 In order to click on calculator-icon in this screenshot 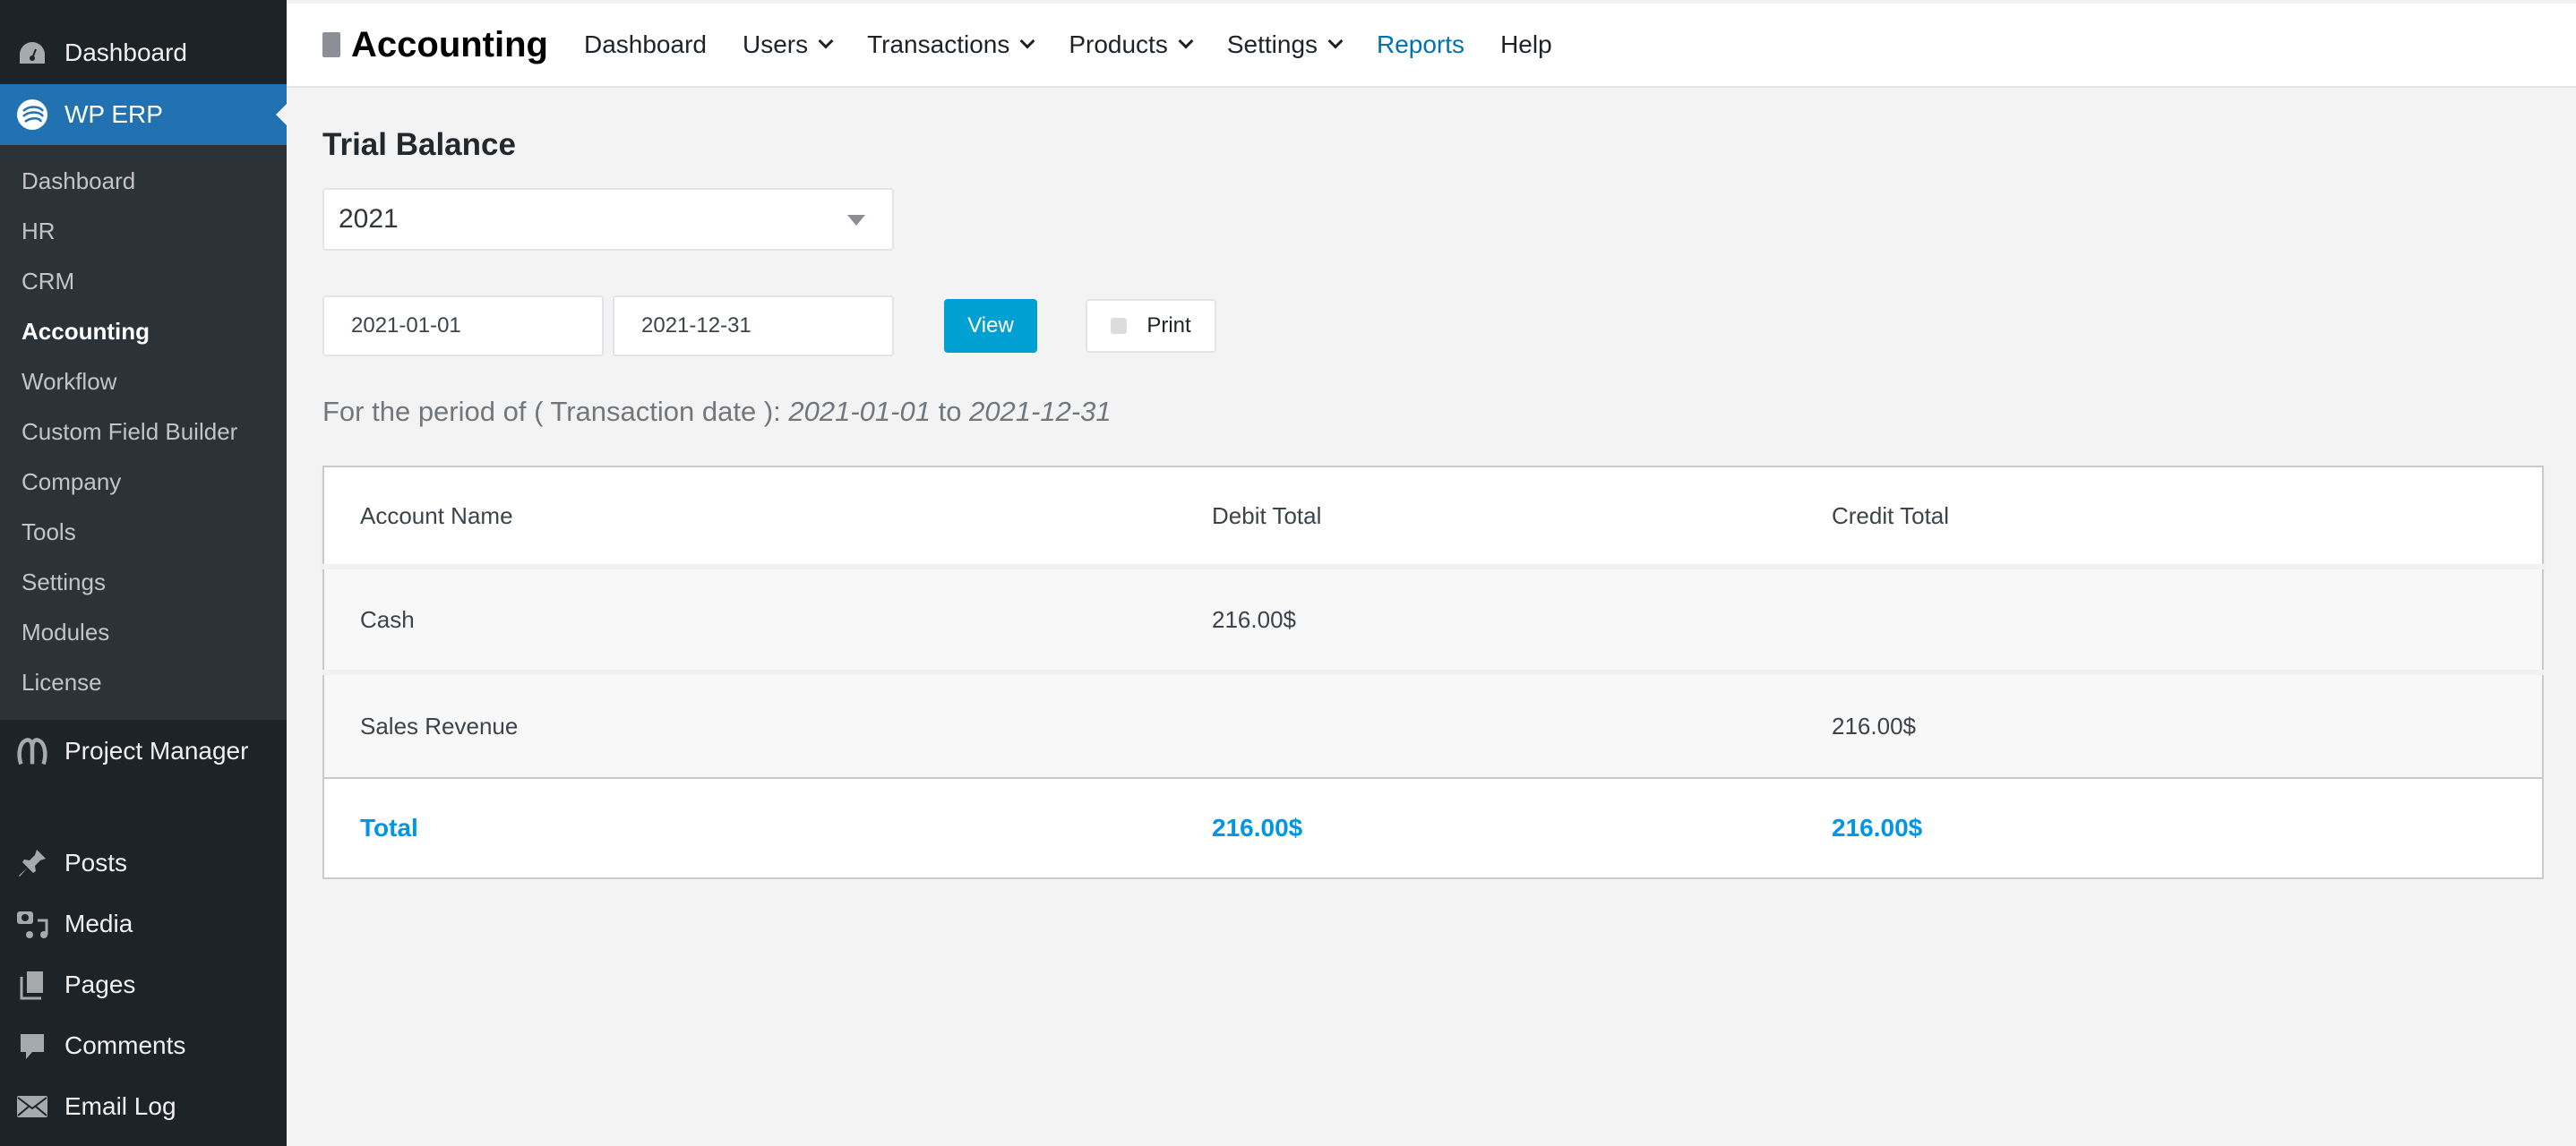, I will do `click(331, 44)`.